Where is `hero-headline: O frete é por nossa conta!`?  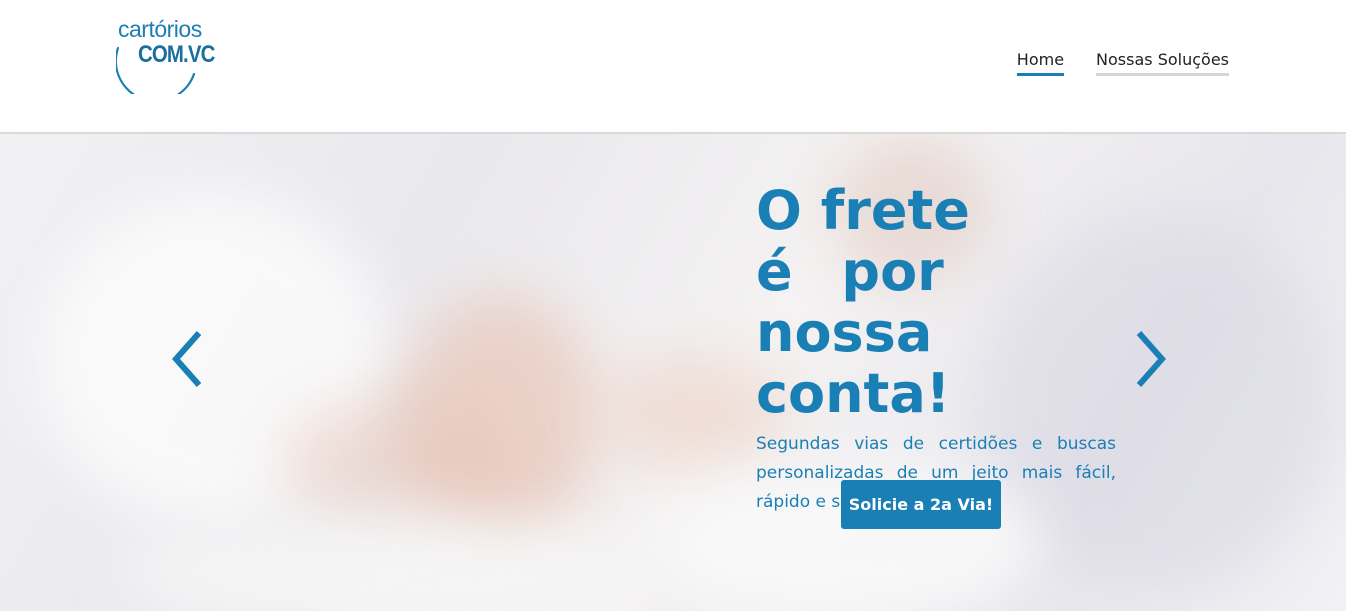
hero-headline: O frete é por nossa conta! is located at coordinates (936, 302).